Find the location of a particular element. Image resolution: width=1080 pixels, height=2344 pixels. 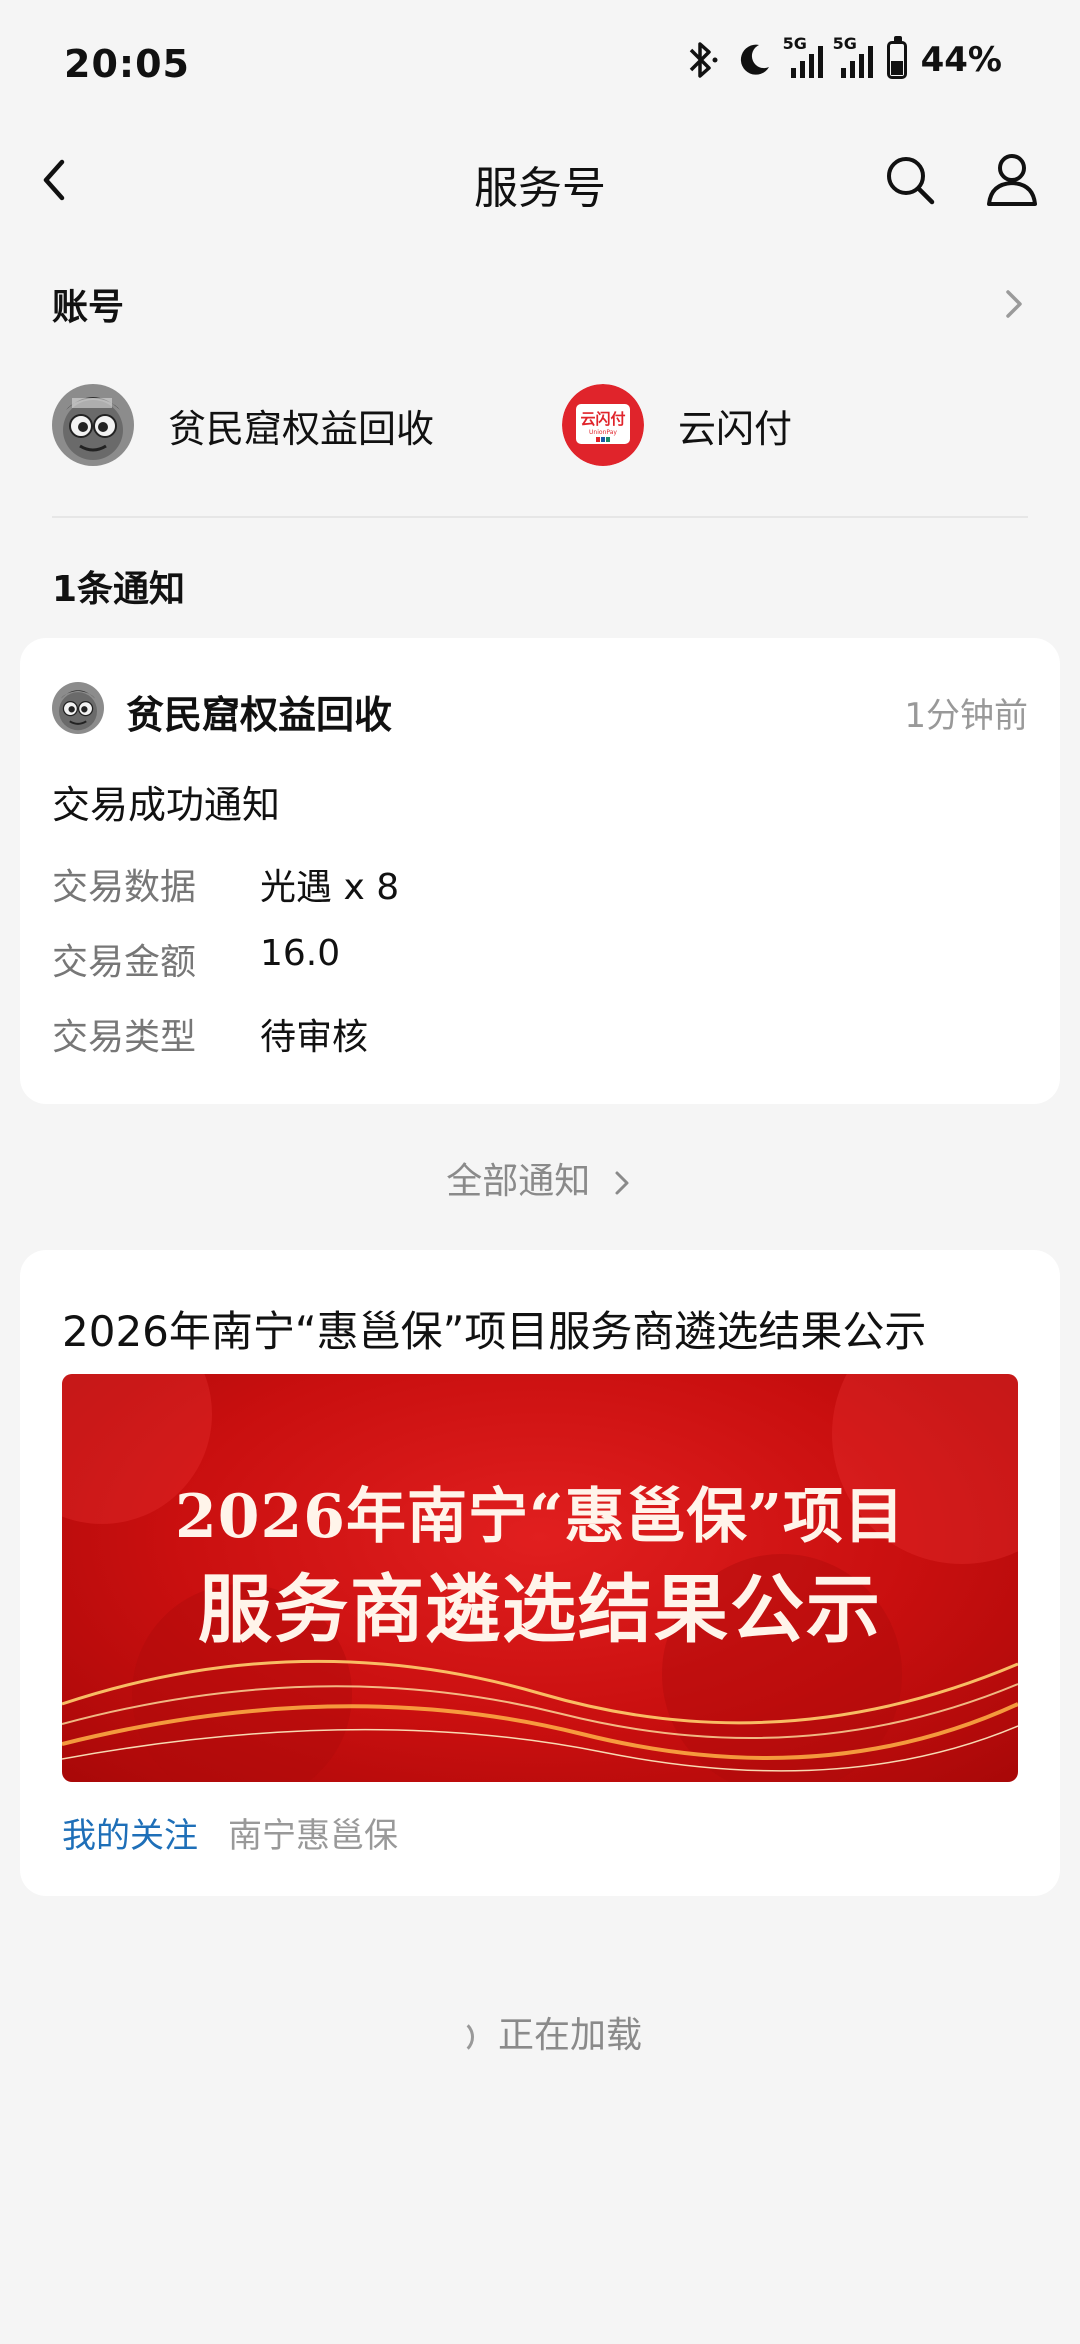

status-time: 20:05 is located at coordinates (127, 64).